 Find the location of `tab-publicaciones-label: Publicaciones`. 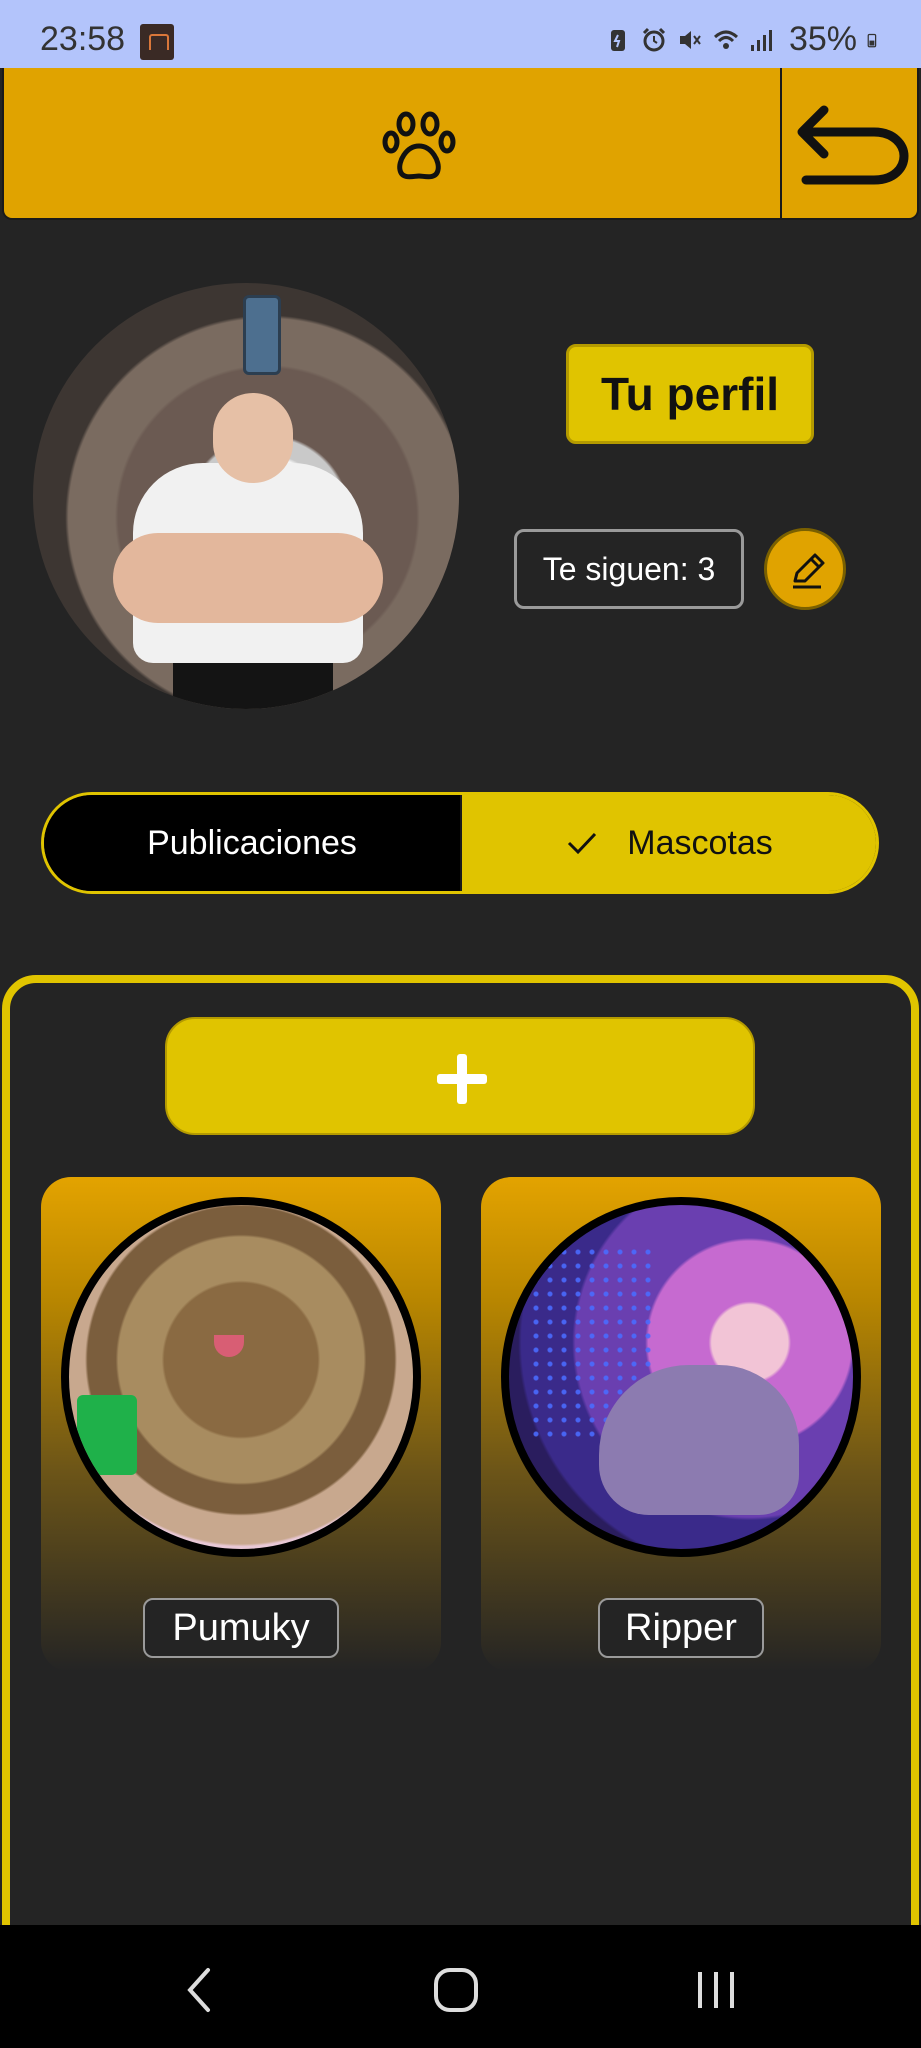

tab-publicaciones-label: Publicaciones is located at coordinates (252, 842).